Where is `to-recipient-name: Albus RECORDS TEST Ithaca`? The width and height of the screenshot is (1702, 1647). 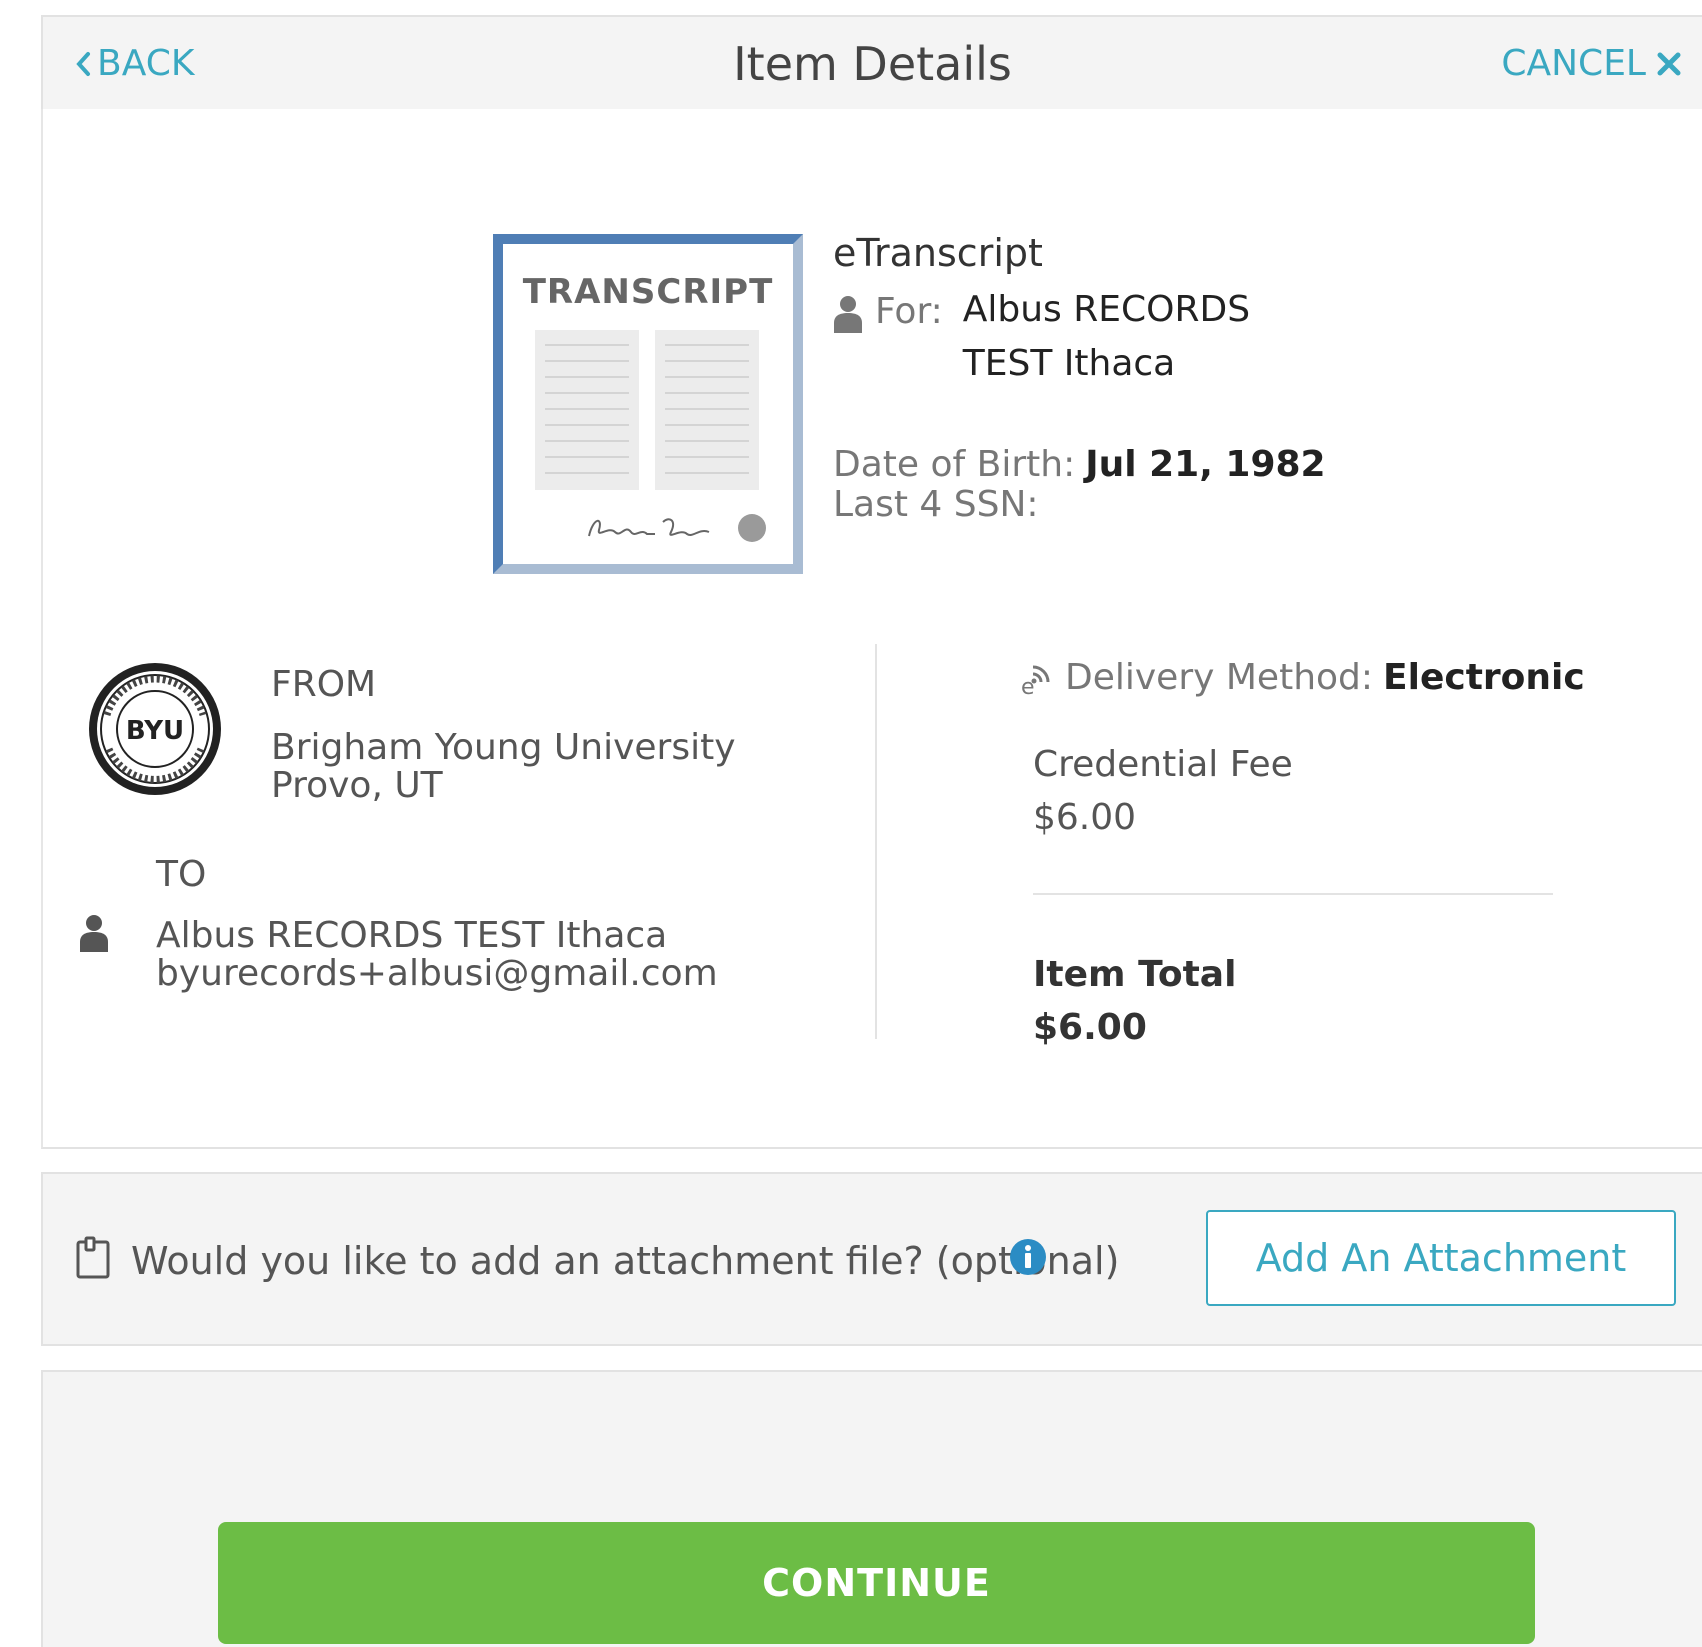 to-recipient-name: Albus RECORDS TEST Ithaca is located at coordinates (412, 935).